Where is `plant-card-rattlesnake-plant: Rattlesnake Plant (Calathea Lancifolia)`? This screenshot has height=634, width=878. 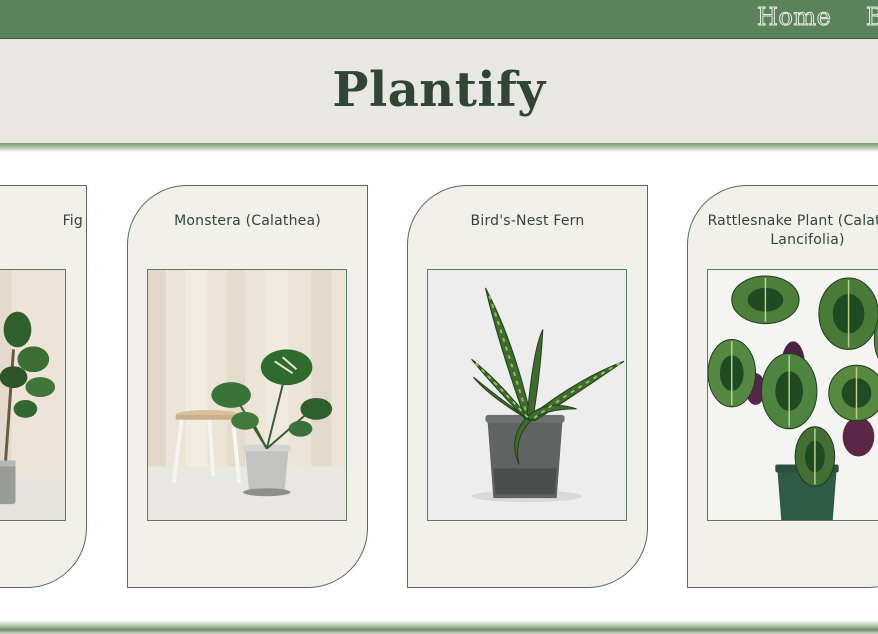
plant-card-rattlesnake-plant: Rattlesnake Plant (Calathea Lancifolia) is located at coordinates (782, 386).